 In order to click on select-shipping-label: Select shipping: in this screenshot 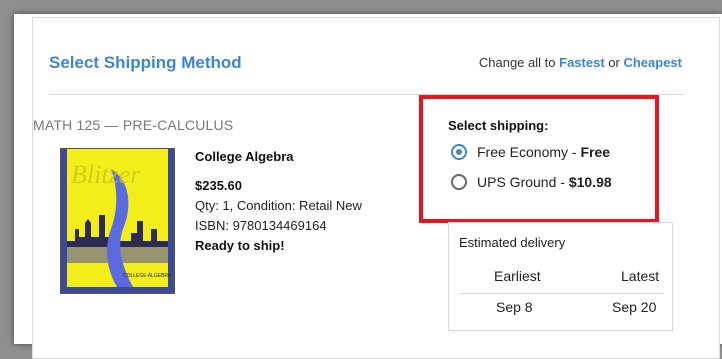, I will do `click(498, 125)`.